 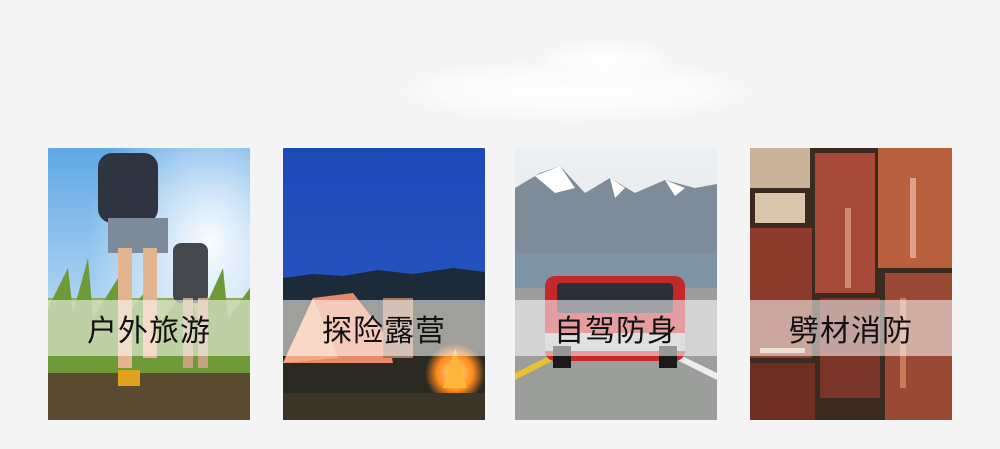 I want to click on label-band: 劈材消防, so click(x=851, y=328).